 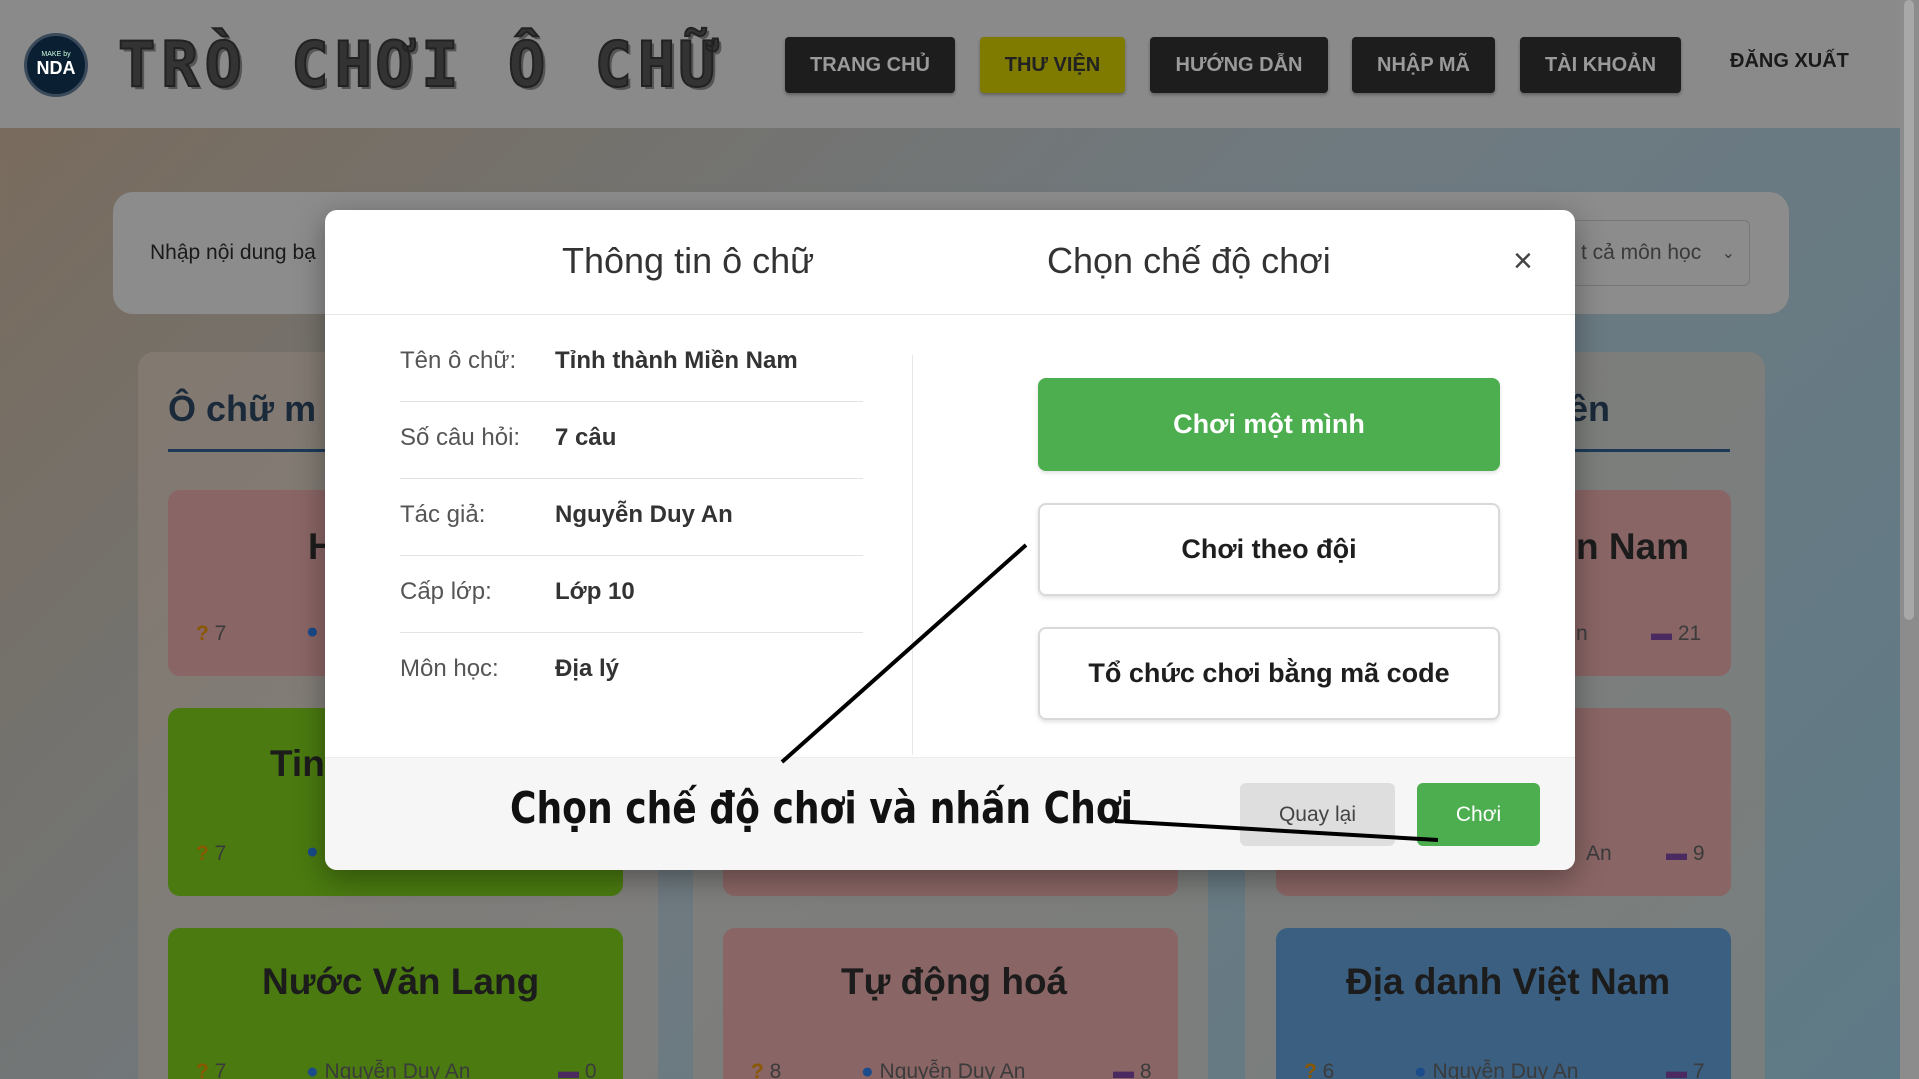 I want to click on info-row-author: Tác giả: Nguyễn Duy An, so click(x=631, y=517).